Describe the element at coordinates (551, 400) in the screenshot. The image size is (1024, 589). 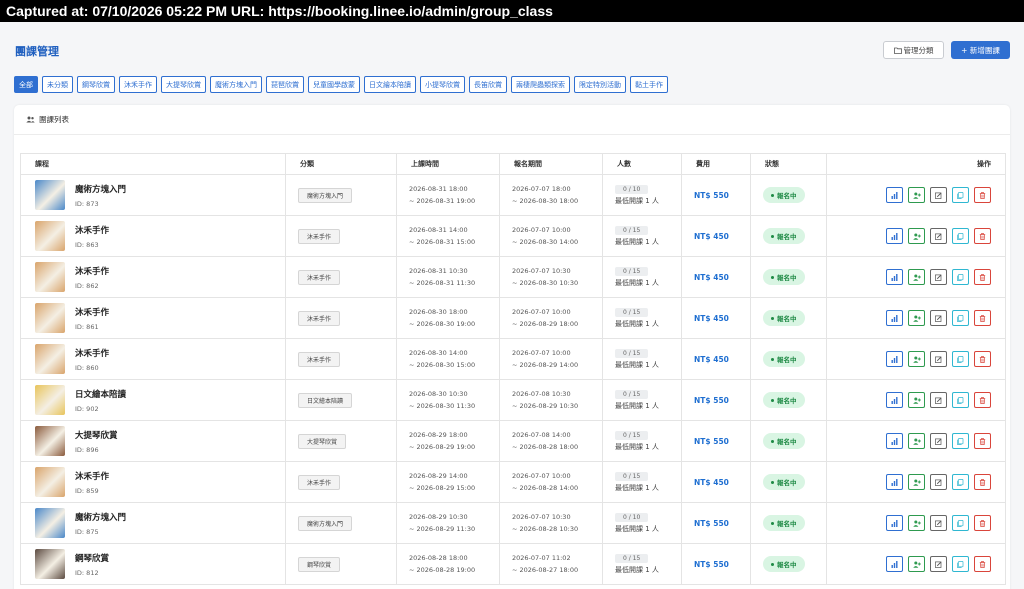
I see `registration-period-cell: 2026-07-08 10:30 ~ 2026-08-29 10:30` at that location.